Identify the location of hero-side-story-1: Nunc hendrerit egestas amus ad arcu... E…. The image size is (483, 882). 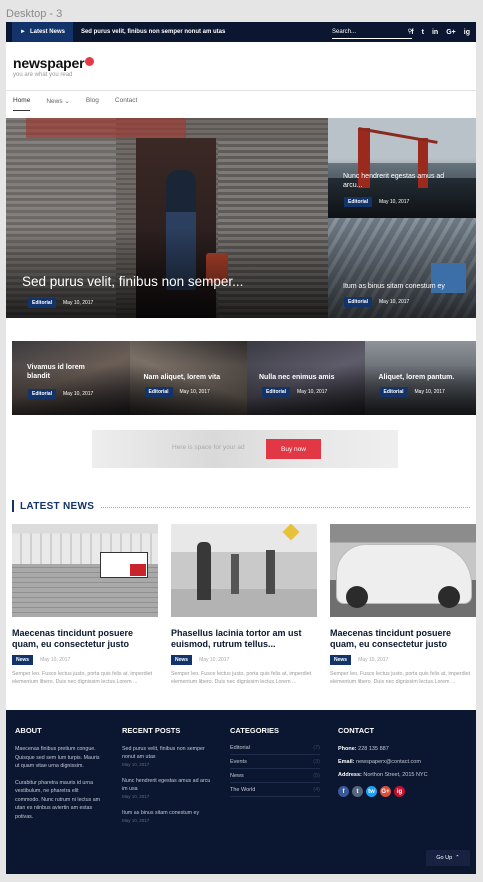
(402, 168).